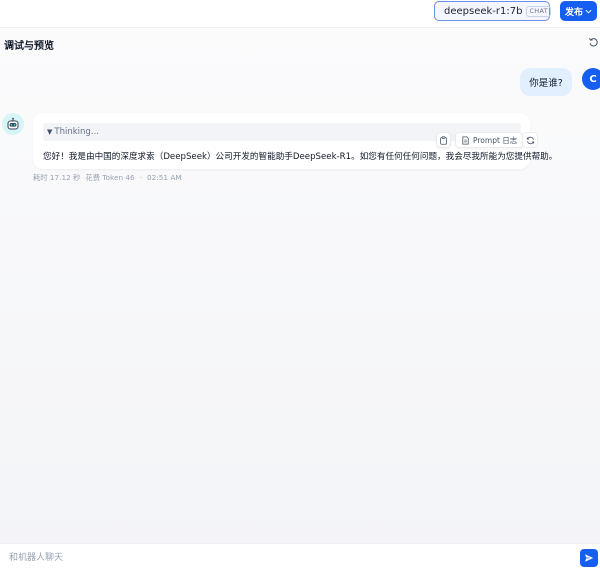 The image size is (600, 572). Describe the element at coordinates (483, 11) in the screenshot. I see `model-name: deepseek-r1:7b` at that location.